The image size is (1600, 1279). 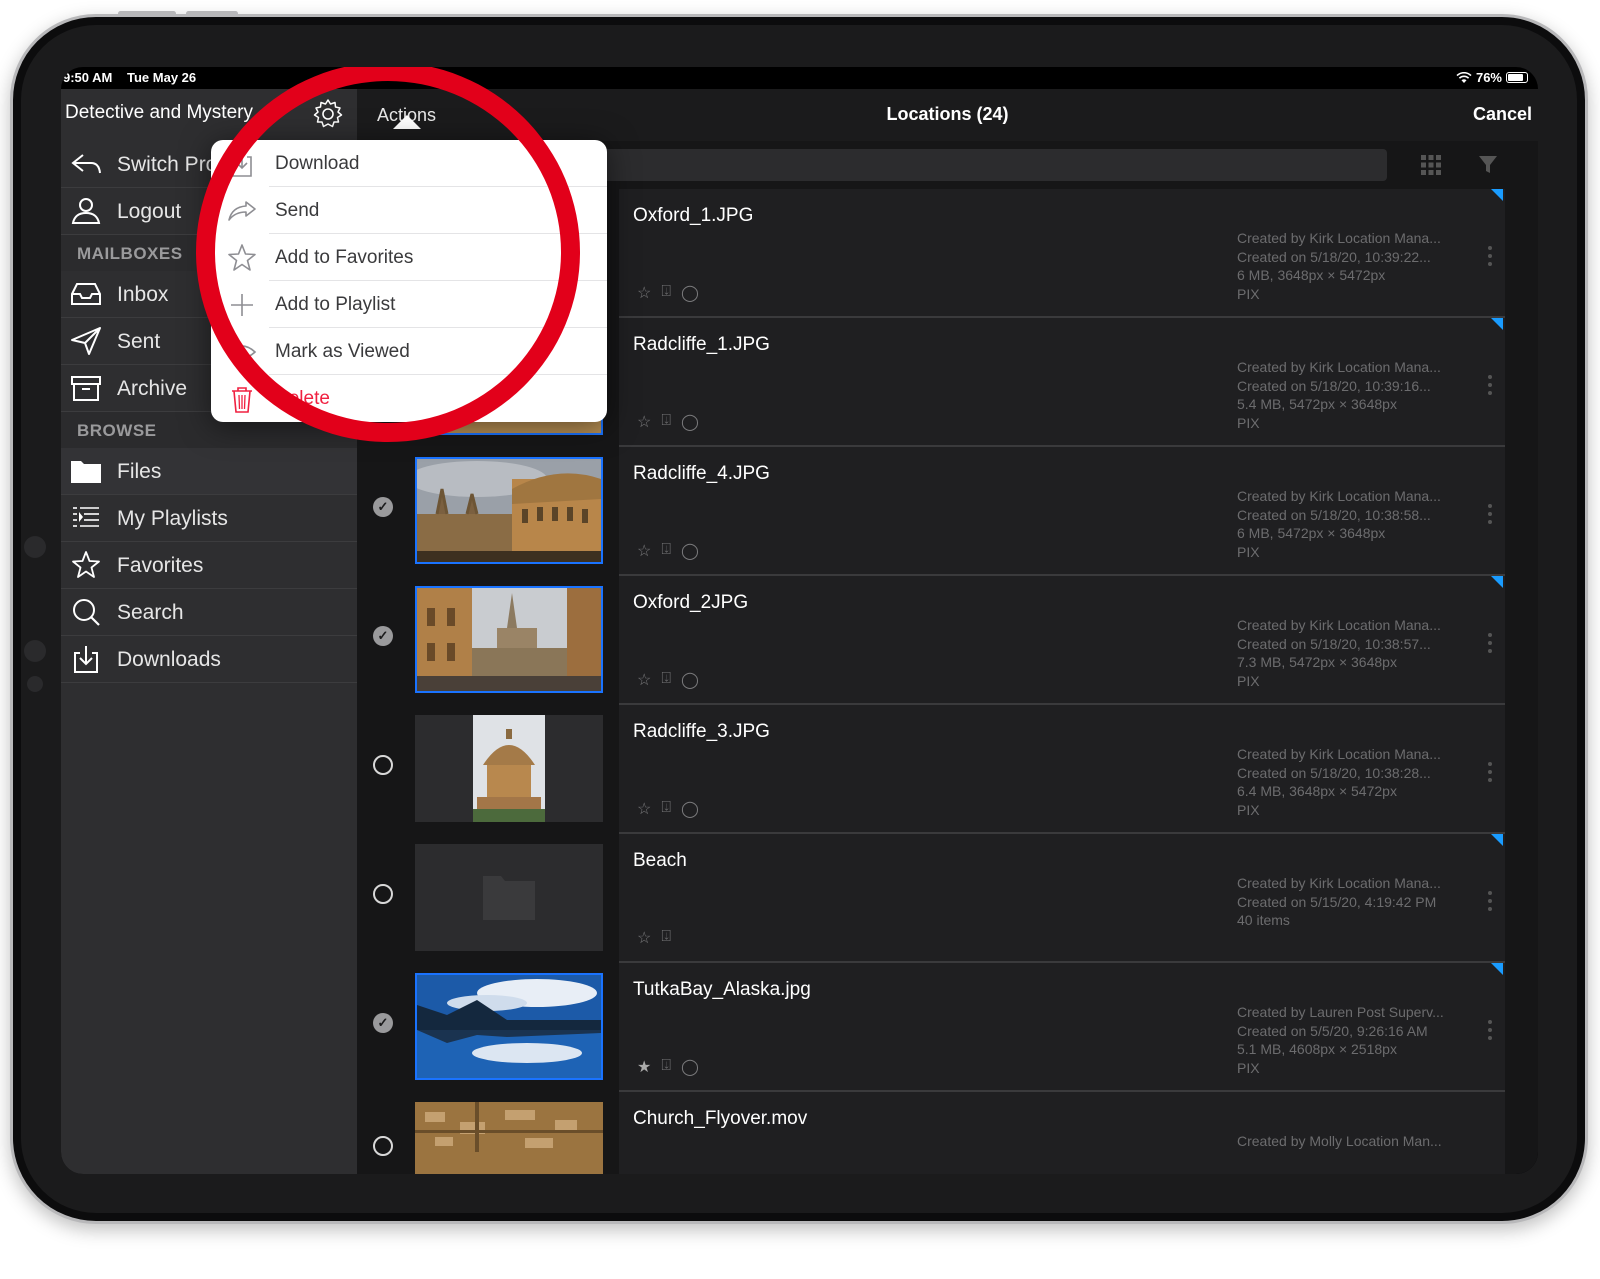 I want to click on sidebar-item-files: Files, so click(x=209, y=471).